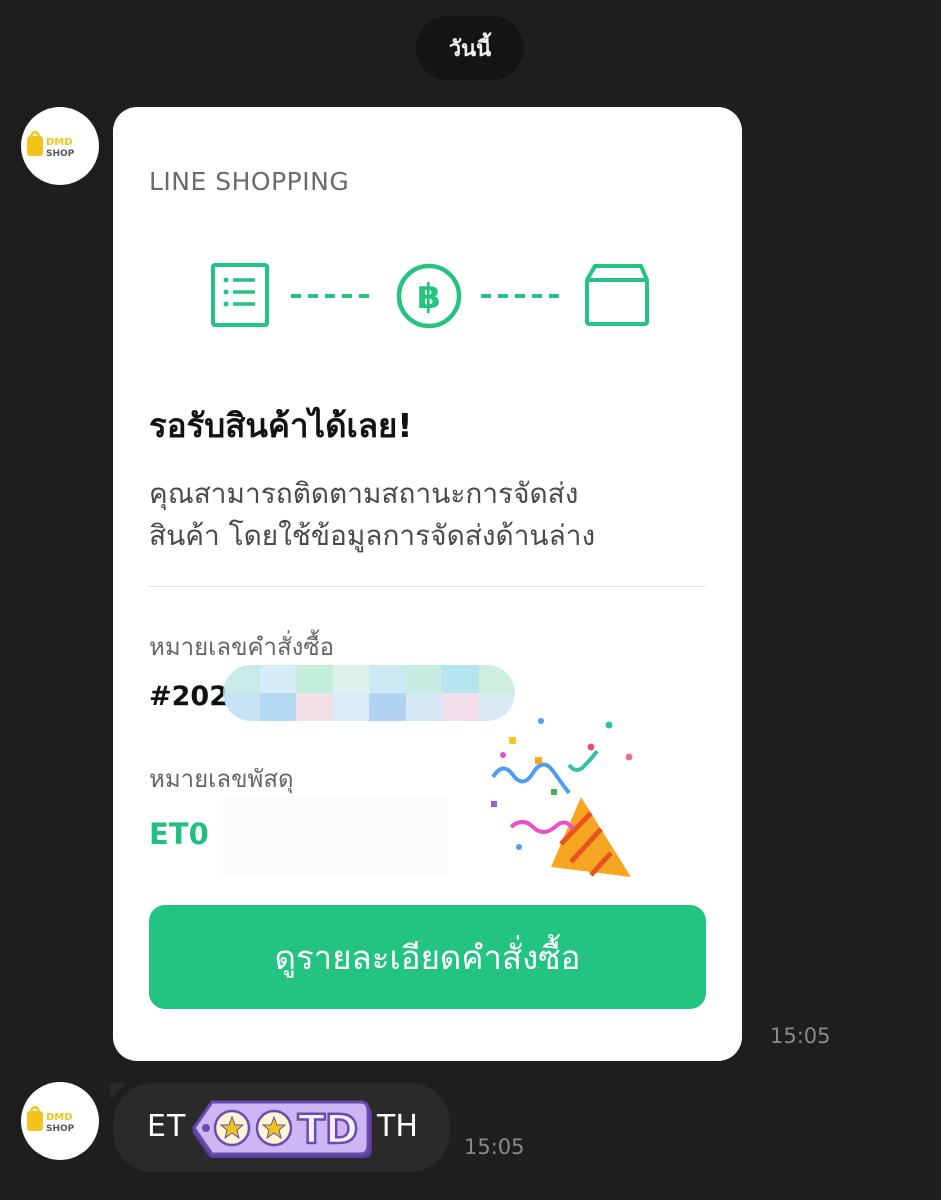 Image resolution: width=941 pixels, height=1200 pixels. Describe the element at coordinates (369, 693) in the screenshot. I see `redaction-blur` at that location.